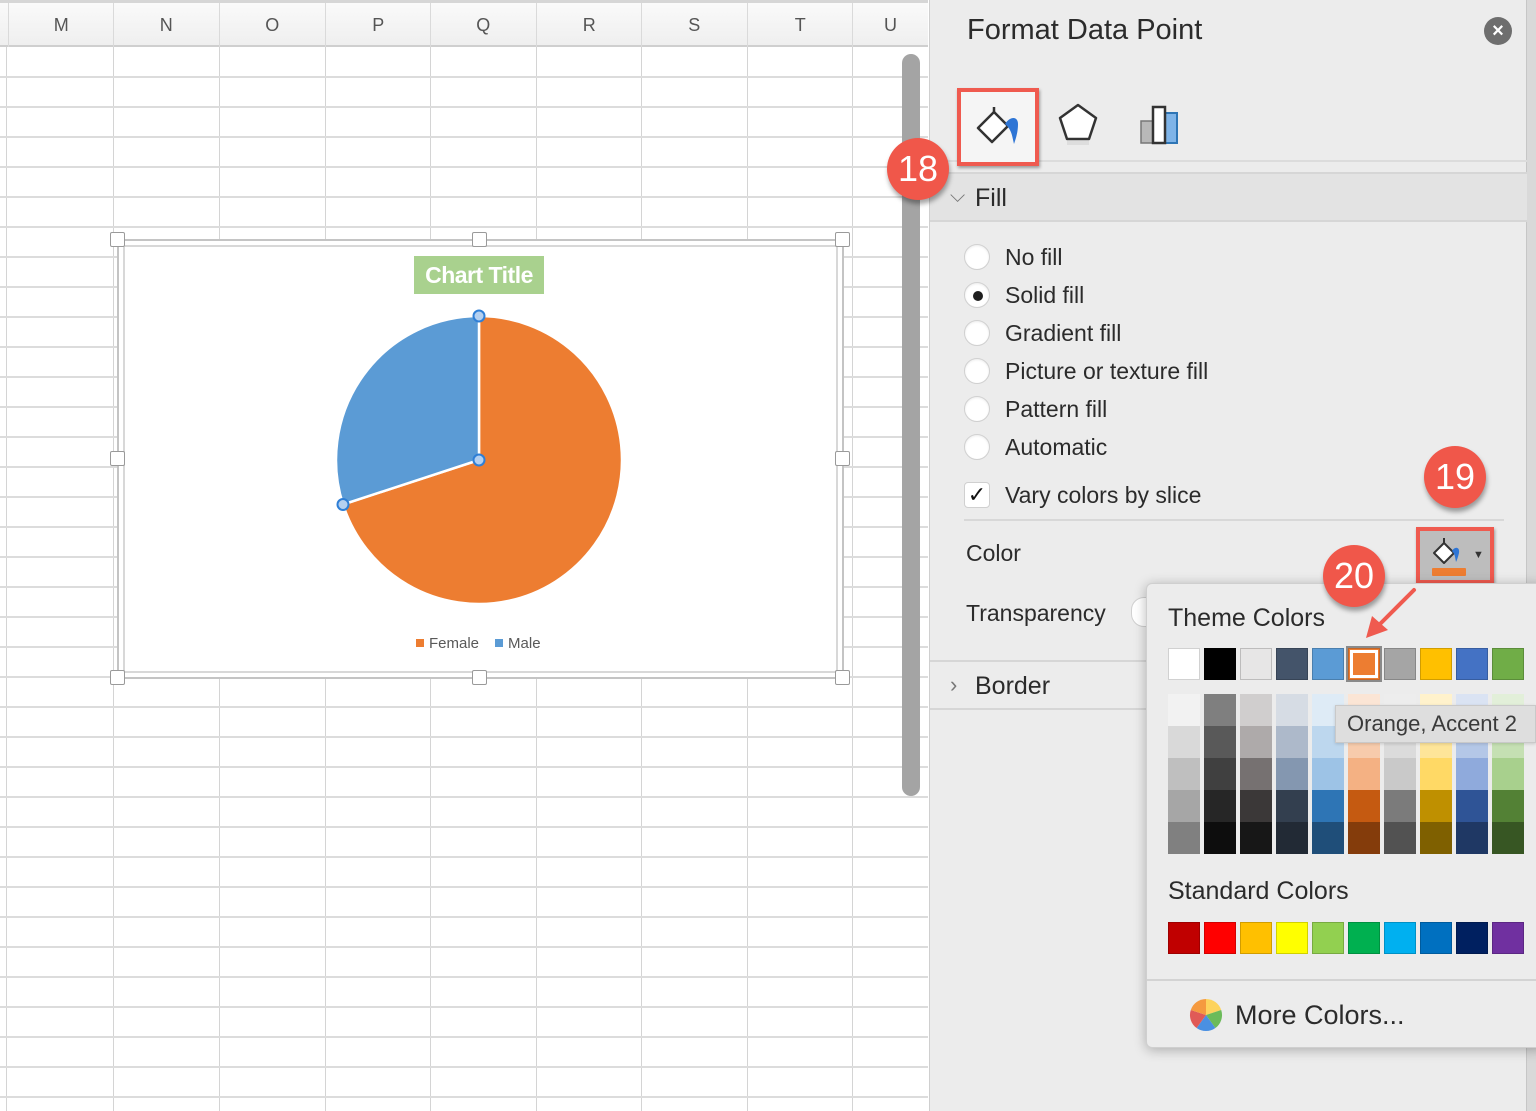  Describe the element at coordinates (166, 25) in the screenshot. I see `column-header-n: N` at that location.